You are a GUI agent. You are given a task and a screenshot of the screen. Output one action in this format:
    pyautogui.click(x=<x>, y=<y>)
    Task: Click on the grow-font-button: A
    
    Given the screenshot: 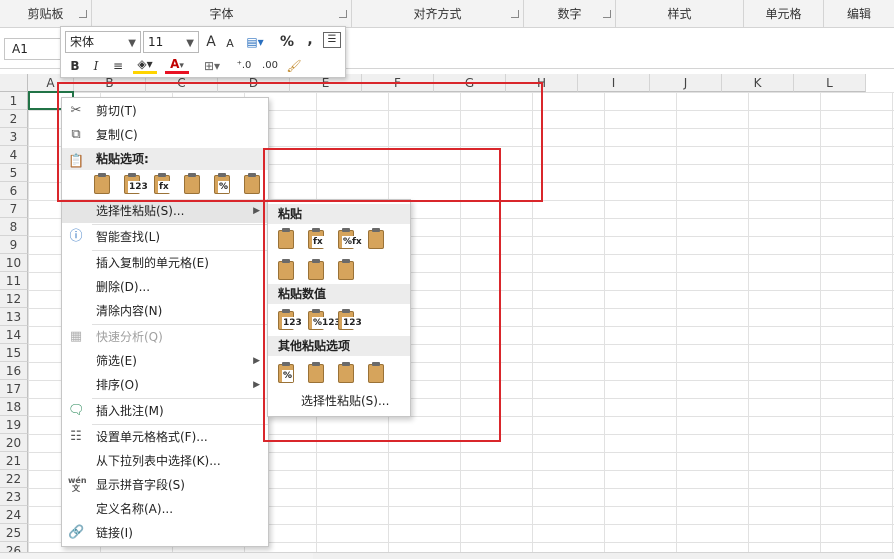 What is the action you would take?
    pyautogui.click(x=211, y=42)
    